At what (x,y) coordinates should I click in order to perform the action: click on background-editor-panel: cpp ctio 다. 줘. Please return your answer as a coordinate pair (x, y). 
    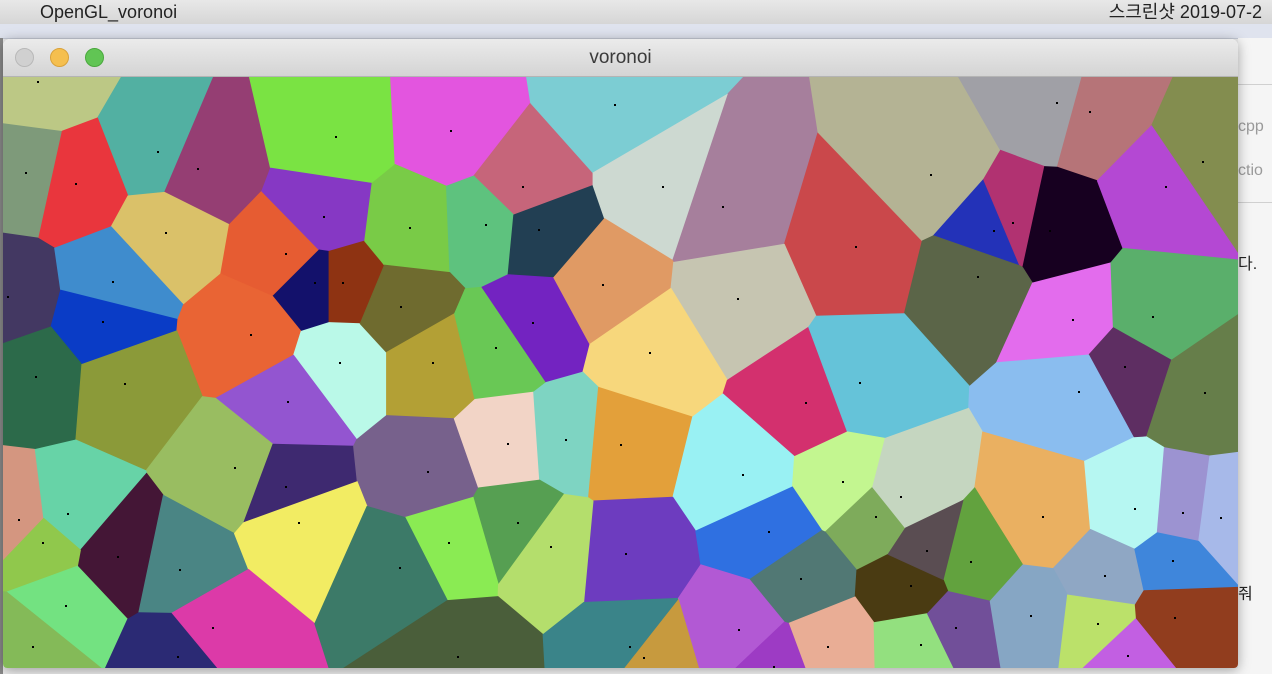
    Looking at the image, I should click on (1255, 356).